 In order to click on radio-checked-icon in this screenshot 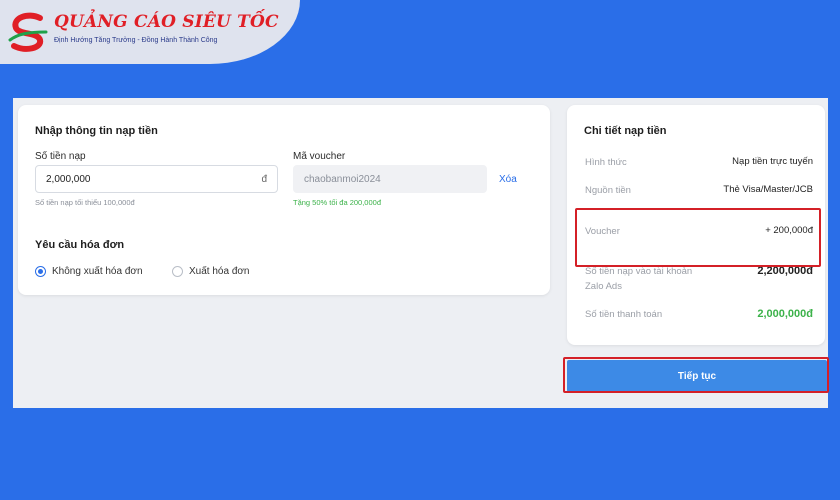, I will do `click(40, 271)`.